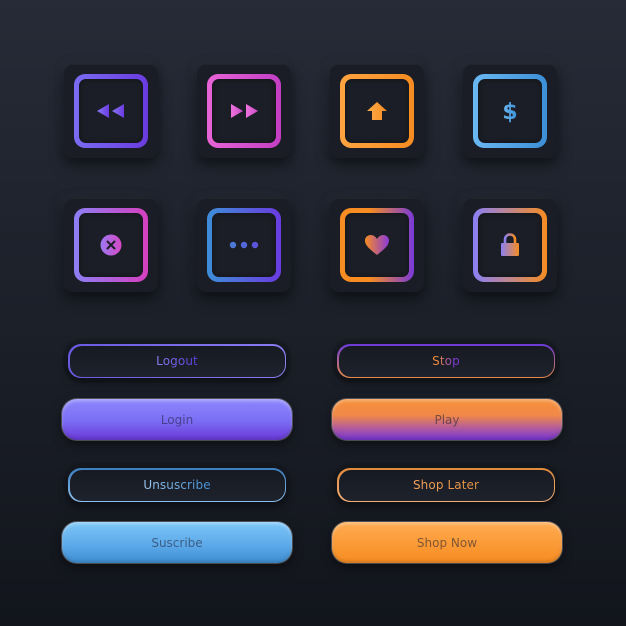 The image size is (626, 626). I want to click on lock-icon, so click(510, 244).